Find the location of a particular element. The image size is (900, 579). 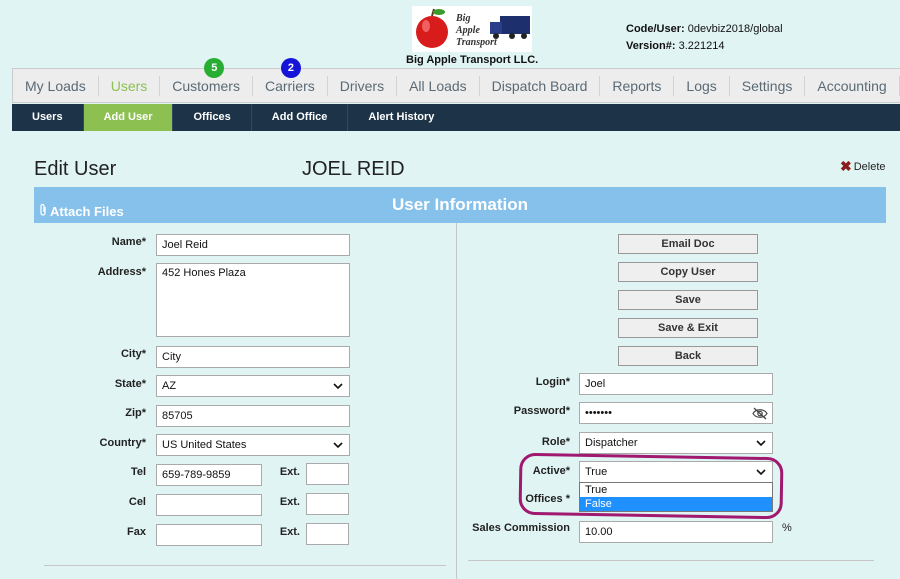

percent-sign: % is located at coordinates (787, 528).